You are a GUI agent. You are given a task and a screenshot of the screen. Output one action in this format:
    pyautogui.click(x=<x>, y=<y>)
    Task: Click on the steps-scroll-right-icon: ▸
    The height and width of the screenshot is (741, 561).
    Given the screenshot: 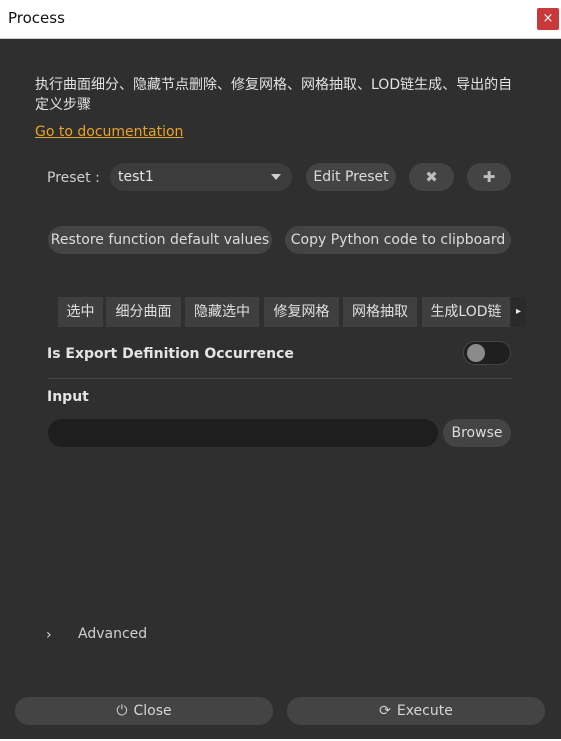 What is the action you would take?
    pyautogui.click(x=518, y=312)
    